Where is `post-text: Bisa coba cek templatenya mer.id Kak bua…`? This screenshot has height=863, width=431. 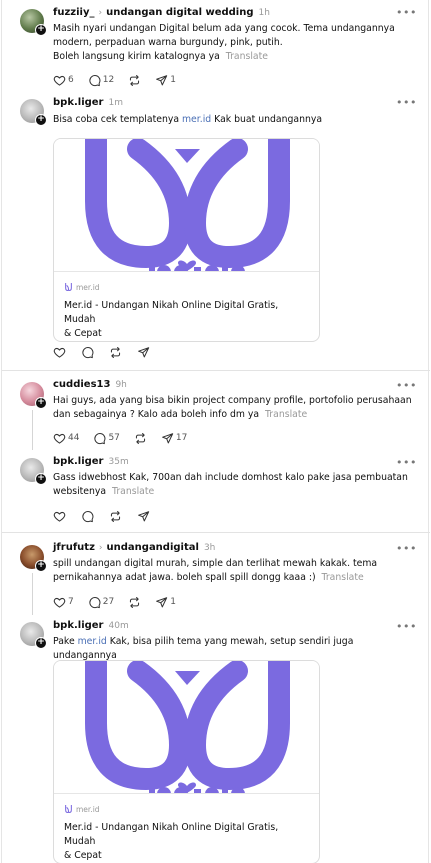
post-text: Bisa coba cek templatenya mer.id Kak bua… is located at coordinates (188, 119).